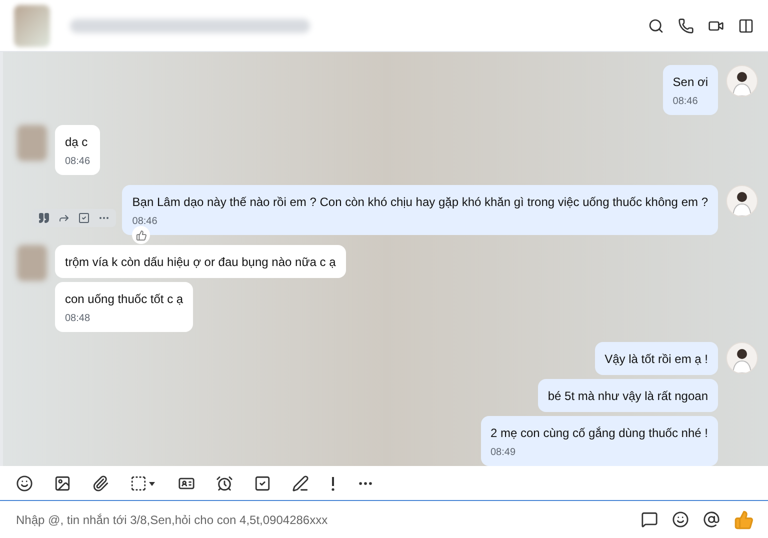  Describe the element at coordinates (690, 82) in the screenshot. I see `message-text: Sen ơi` at that location.